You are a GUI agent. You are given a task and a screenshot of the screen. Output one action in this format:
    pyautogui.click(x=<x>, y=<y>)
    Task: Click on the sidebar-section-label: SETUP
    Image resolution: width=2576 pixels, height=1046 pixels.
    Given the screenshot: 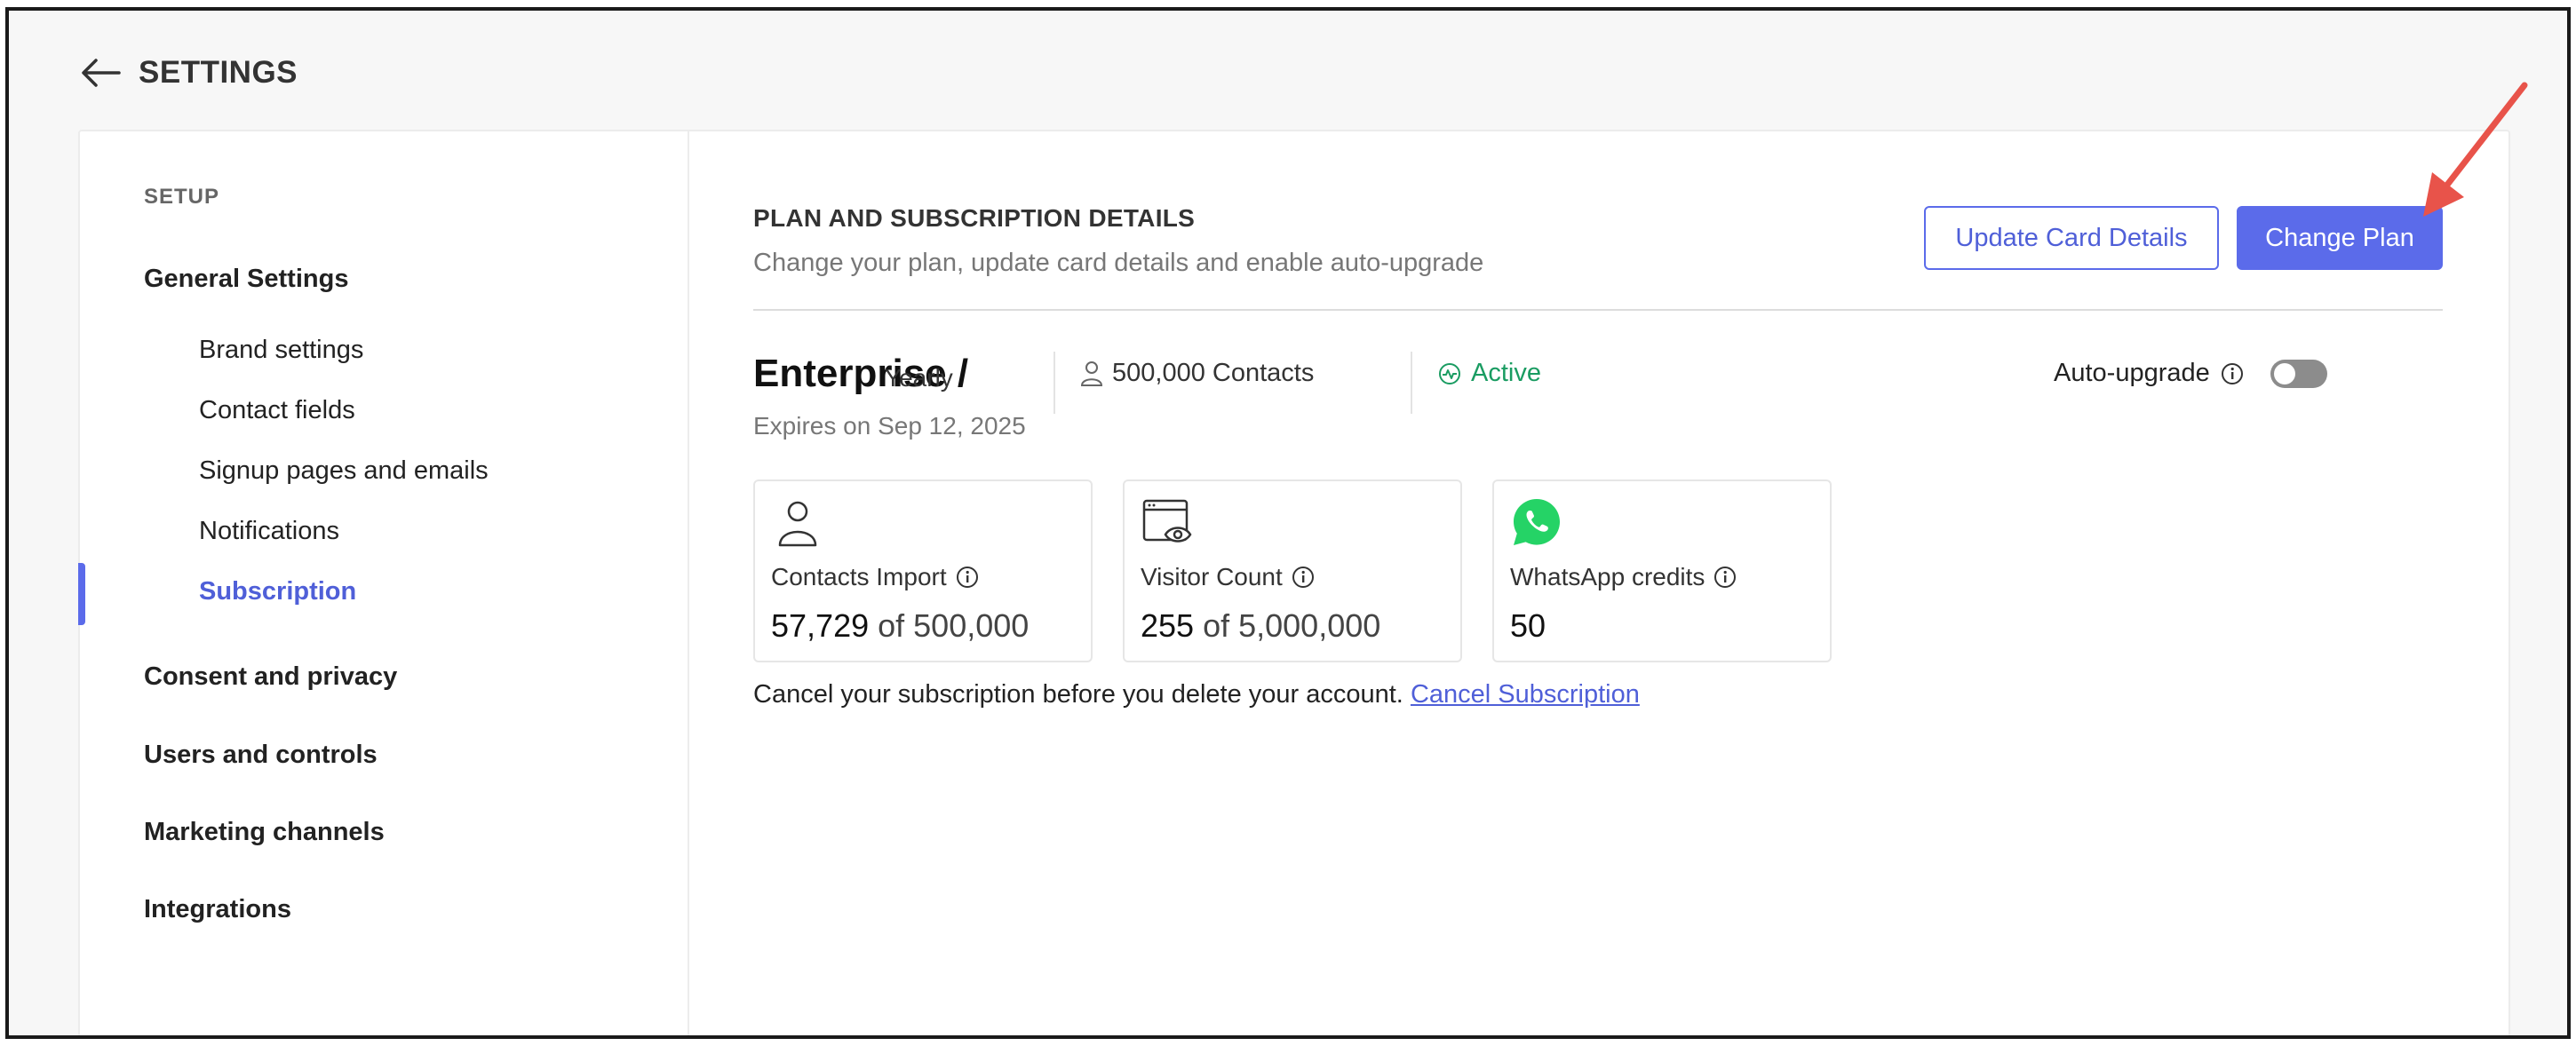 What is the action you would take?
    pyautogui.click(x=182, y=197)
    